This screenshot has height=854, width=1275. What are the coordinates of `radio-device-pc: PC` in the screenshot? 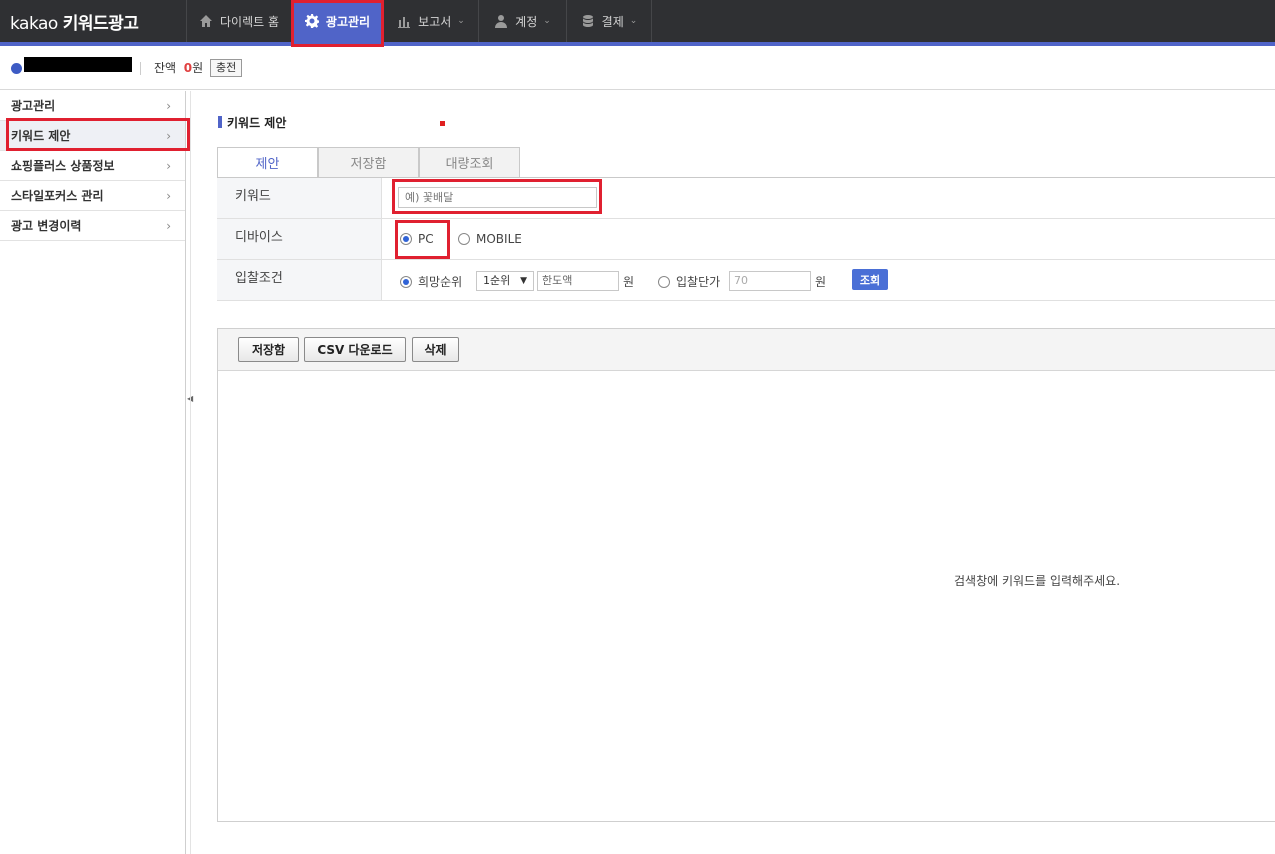 It's located at (417, 239).